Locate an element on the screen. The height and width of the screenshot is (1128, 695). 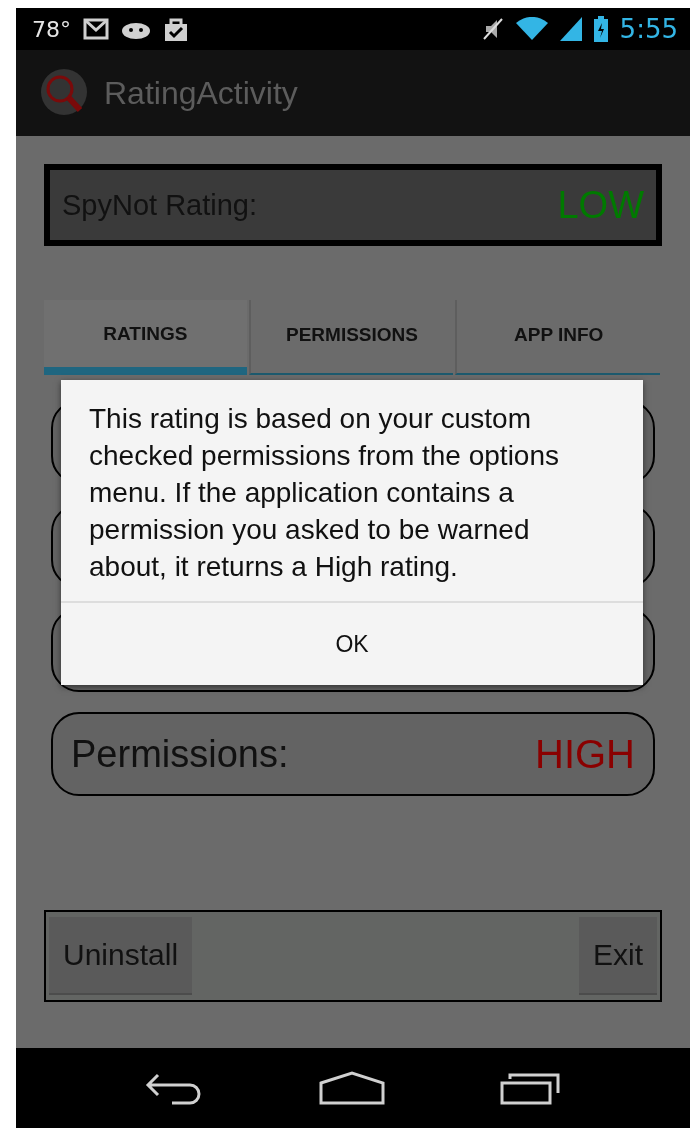
ok-button: OK is located at coordinates (352, 644).